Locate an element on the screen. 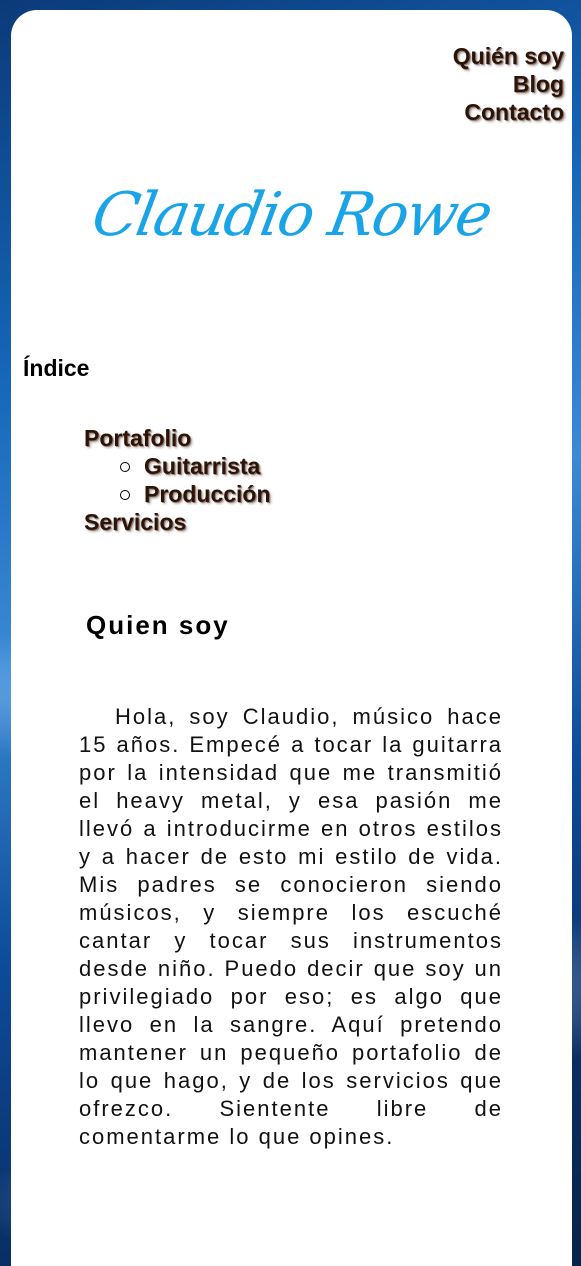 Image resolution: width=581 pixels, height=1266 pixels. index-link-portafolio: Portafolio is located at coordinates (177, 438).